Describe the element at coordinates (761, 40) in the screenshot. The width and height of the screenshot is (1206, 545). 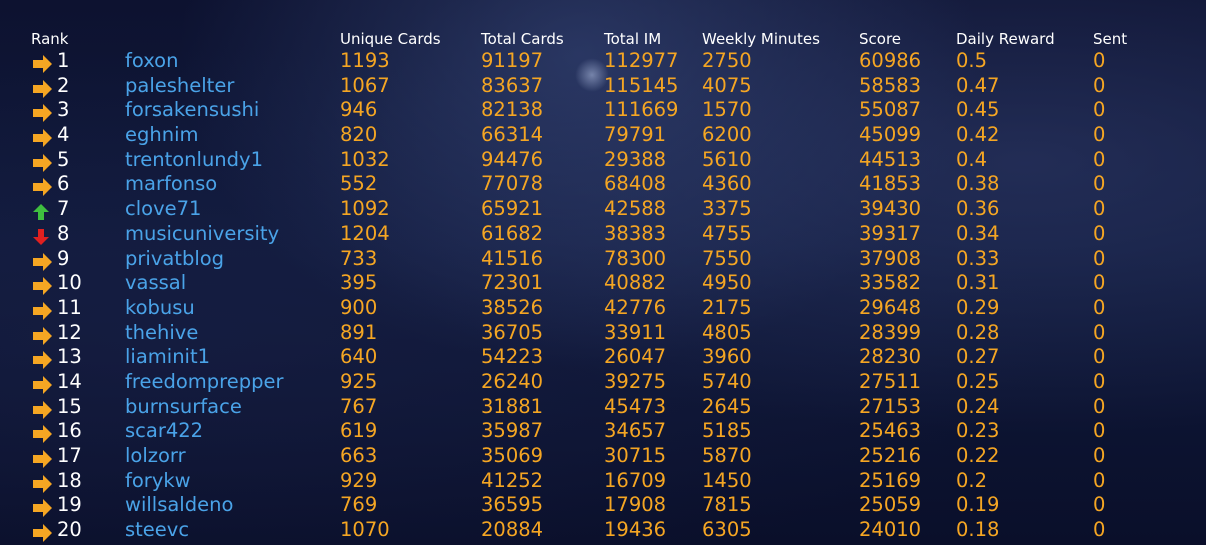
I see `header-weekly-minutes: Weekly Minutes` at that location.